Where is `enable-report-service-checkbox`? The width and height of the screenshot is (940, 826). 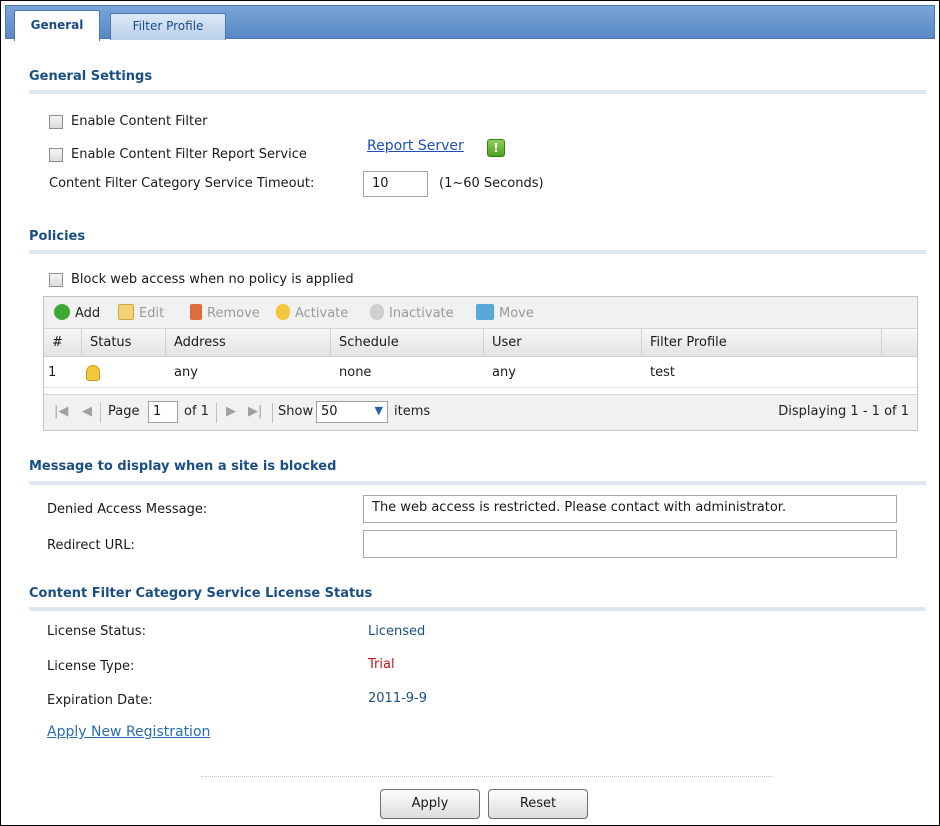
enable-report-service-checkbox is located at coordinates (56, 155).